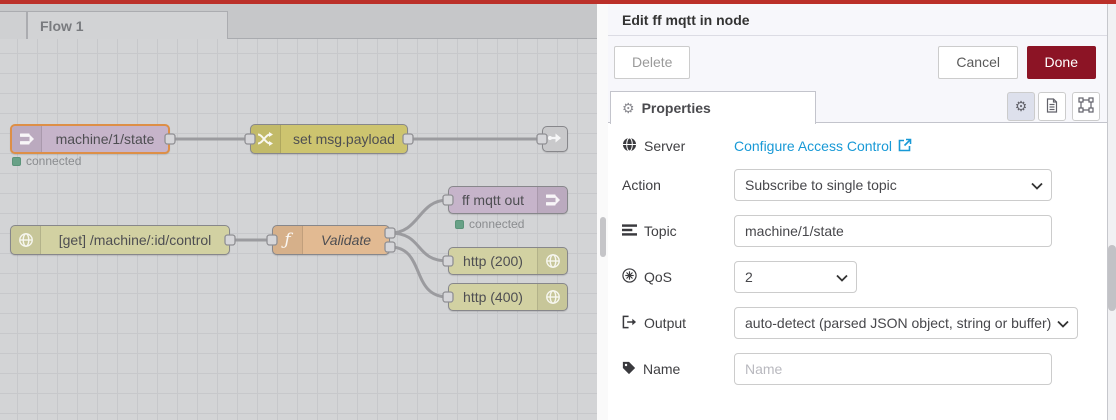 The image size is (1116, 420). I want to click on tab-flow-1: Flow 1, so click(127, 25).